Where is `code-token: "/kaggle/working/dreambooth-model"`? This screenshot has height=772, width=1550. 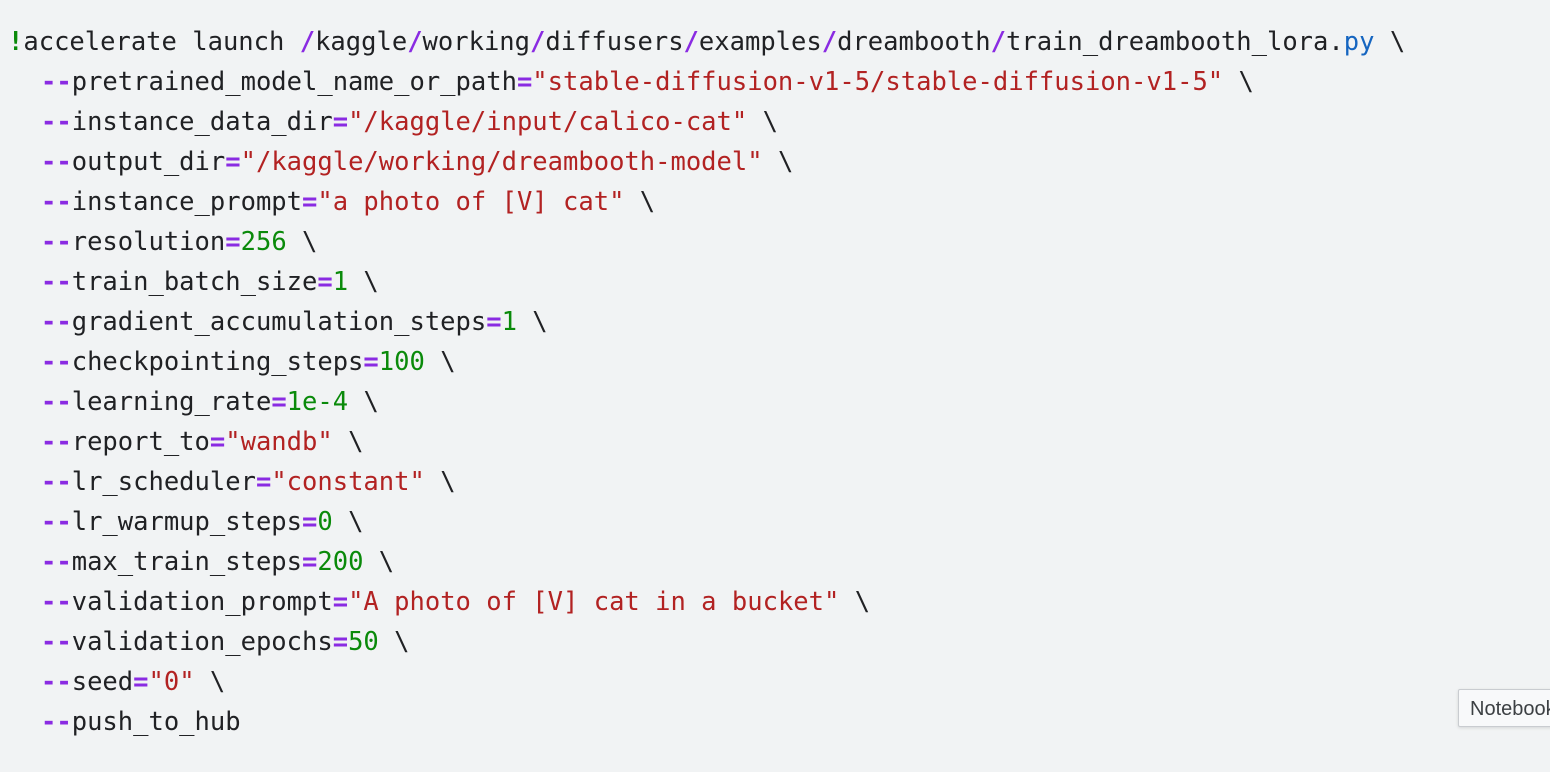 code-token: "/kaggle/working/dreambooth-model" is located at coordinates (501, 162).